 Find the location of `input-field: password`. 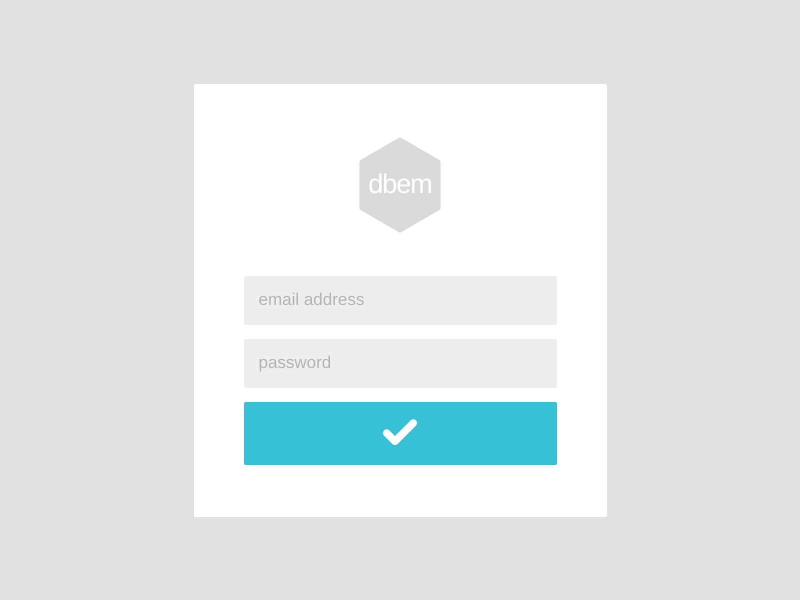

input-field: password is located at coordinates (400, 363).